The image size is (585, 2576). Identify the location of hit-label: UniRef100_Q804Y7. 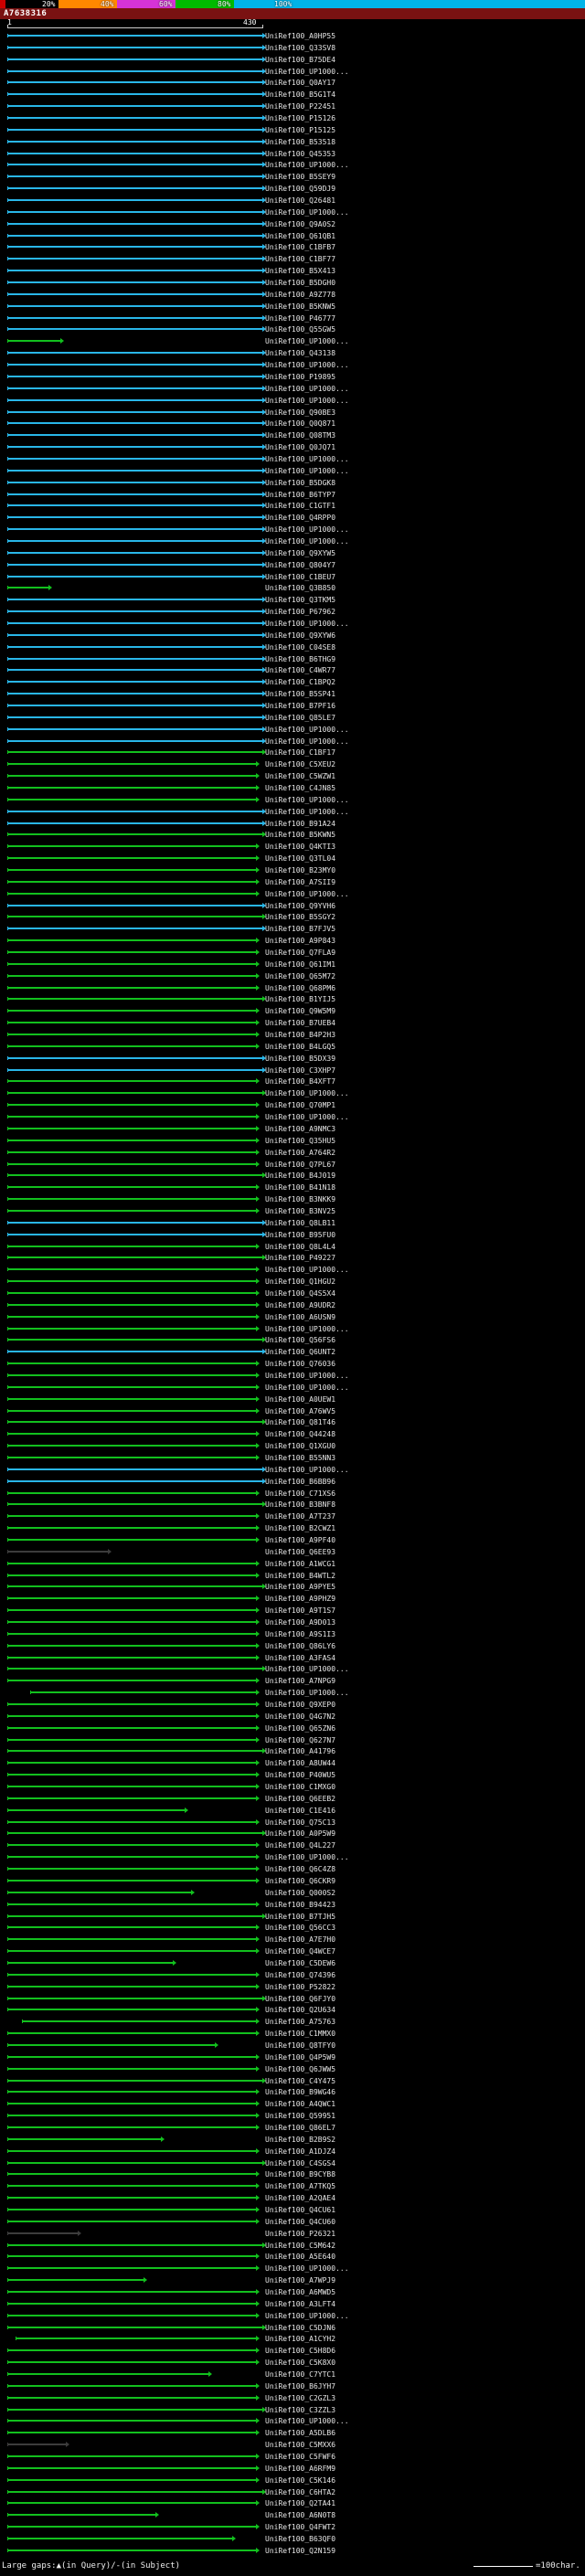
(300, 565).